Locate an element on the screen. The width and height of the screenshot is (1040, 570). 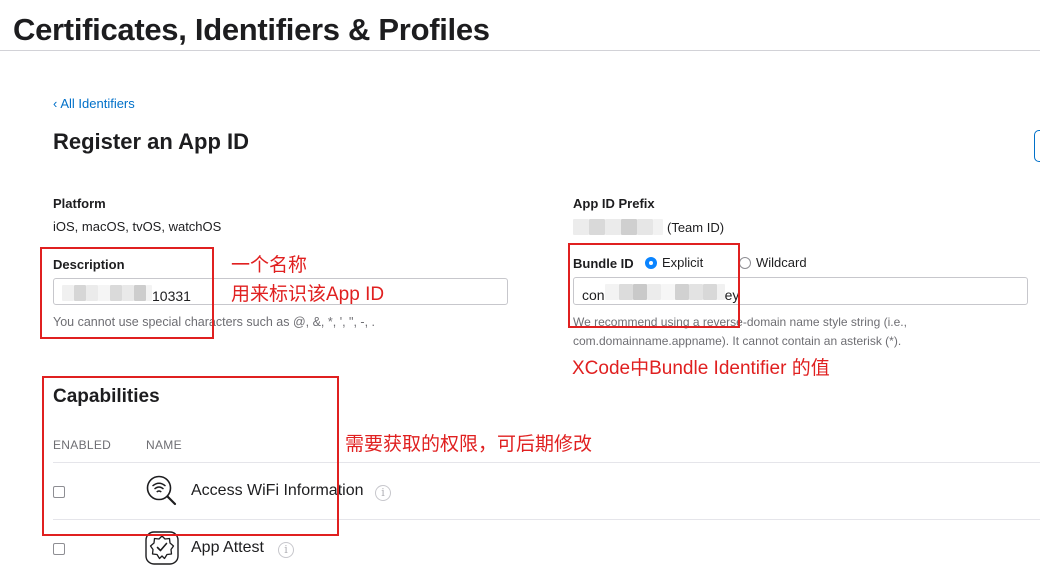
annotation-box-description is located at coordinates (127, 293).